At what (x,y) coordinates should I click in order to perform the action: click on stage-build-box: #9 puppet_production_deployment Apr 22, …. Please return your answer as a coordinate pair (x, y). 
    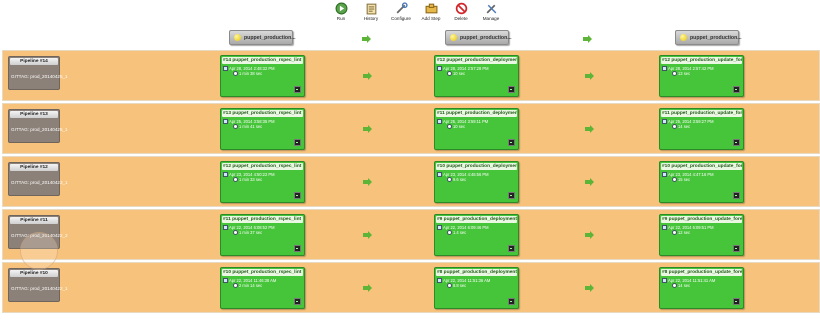
    Looking at the image, I should click on (476, 235).